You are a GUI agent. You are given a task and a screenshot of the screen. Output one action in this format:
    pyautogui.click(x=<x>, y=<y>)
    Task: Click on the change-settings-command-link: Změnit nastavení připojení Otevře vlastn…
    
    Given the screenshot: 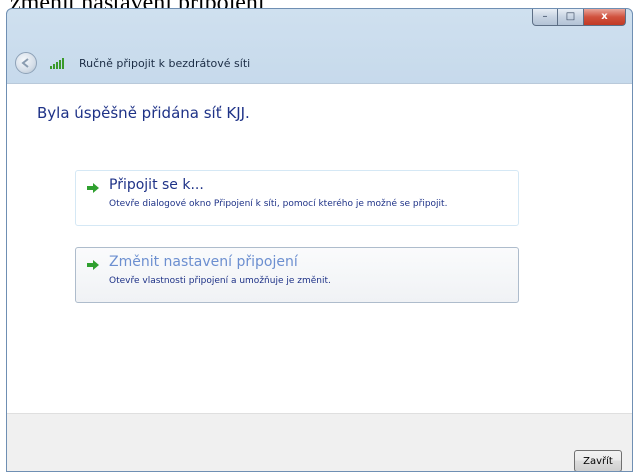 What is the action you would take?
    pyautogui.click(x=297, y=275)
    